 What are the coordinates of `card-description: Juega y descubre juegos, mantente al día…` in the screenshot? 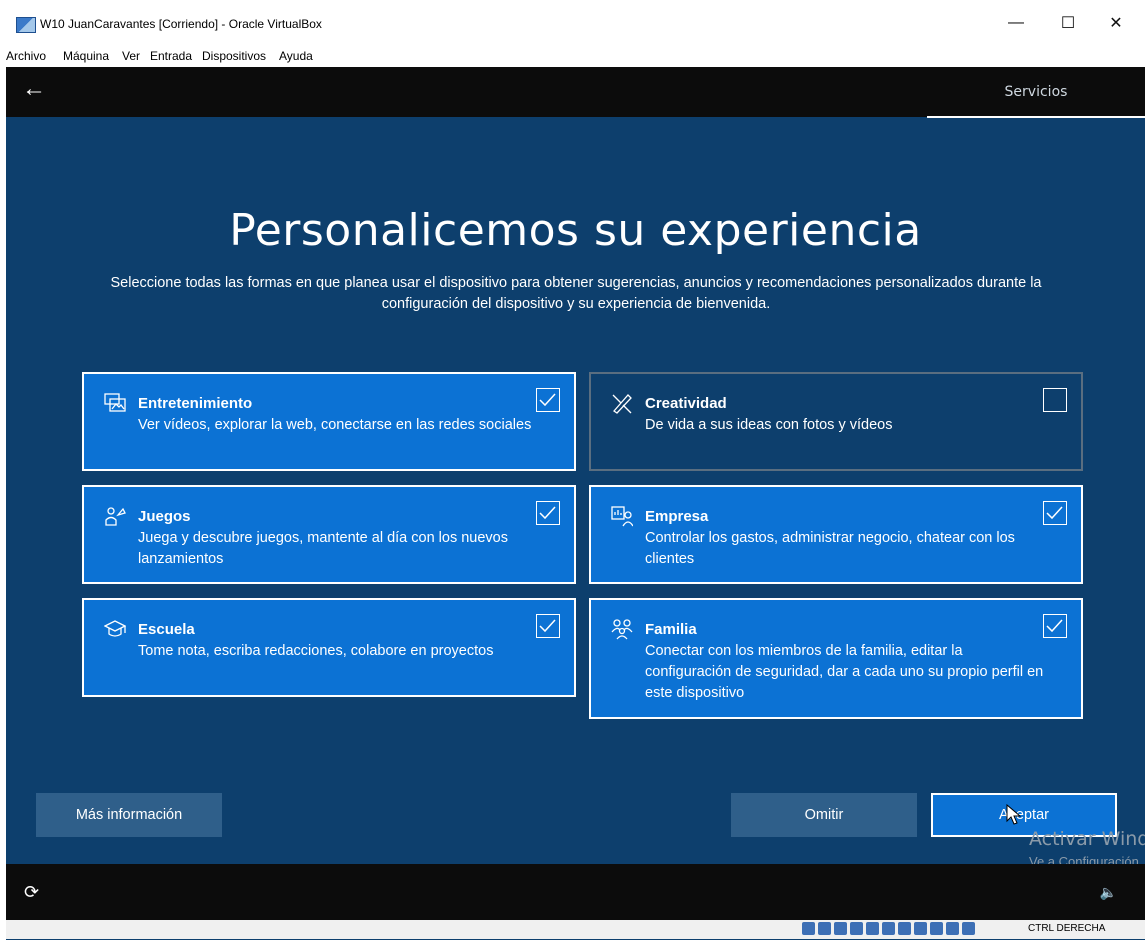 It's located at (323, 548).